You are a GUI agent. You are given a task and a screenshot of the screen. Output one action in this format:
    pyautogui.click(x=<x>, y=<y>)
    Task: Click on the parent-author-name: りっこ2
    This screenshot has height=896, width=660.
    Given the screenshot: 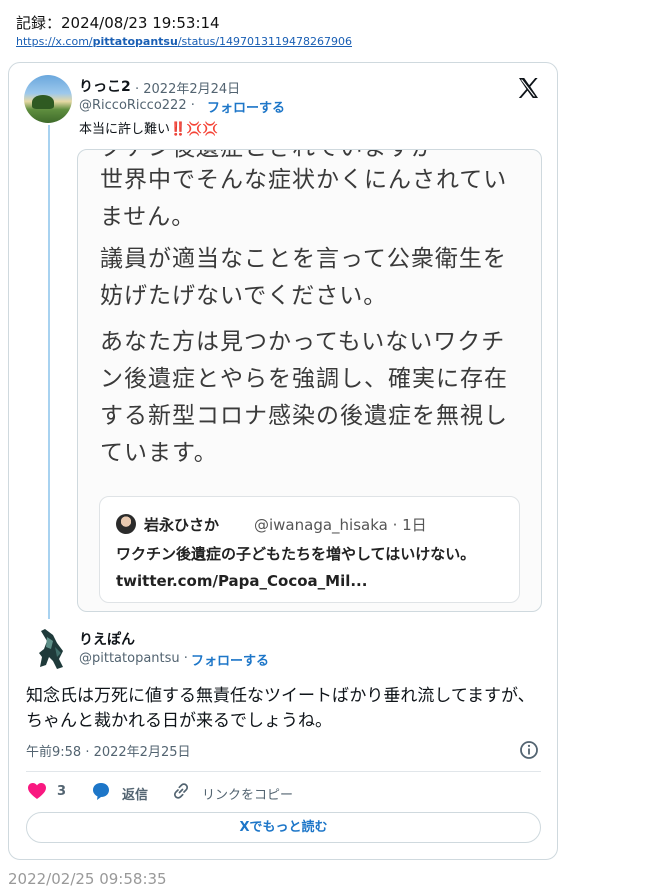 What is the action you would take?
    pyautogui.click(x=105, y=86)
    